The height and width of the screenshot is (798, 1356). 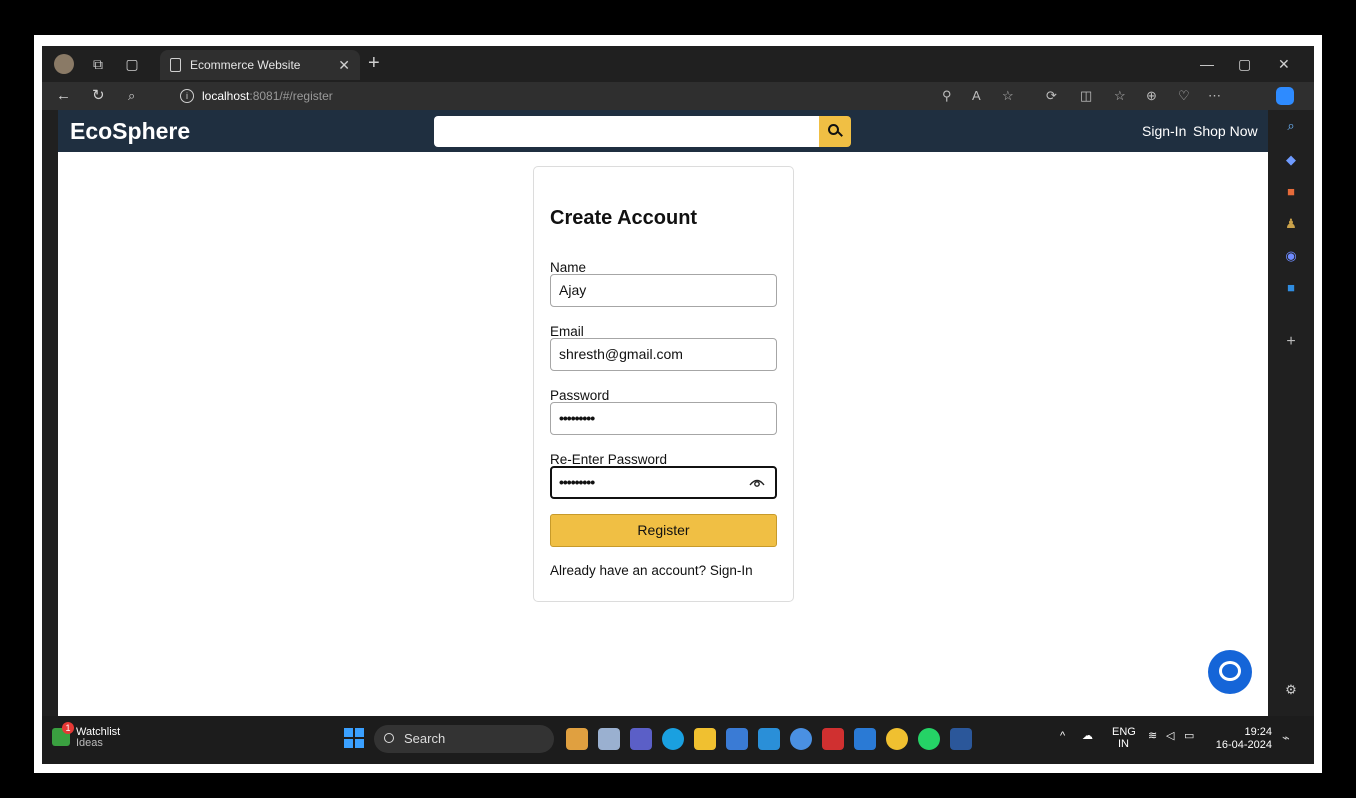 I want to click on clock: 19:24 16-04-2024, so click(x=1241, y=739).